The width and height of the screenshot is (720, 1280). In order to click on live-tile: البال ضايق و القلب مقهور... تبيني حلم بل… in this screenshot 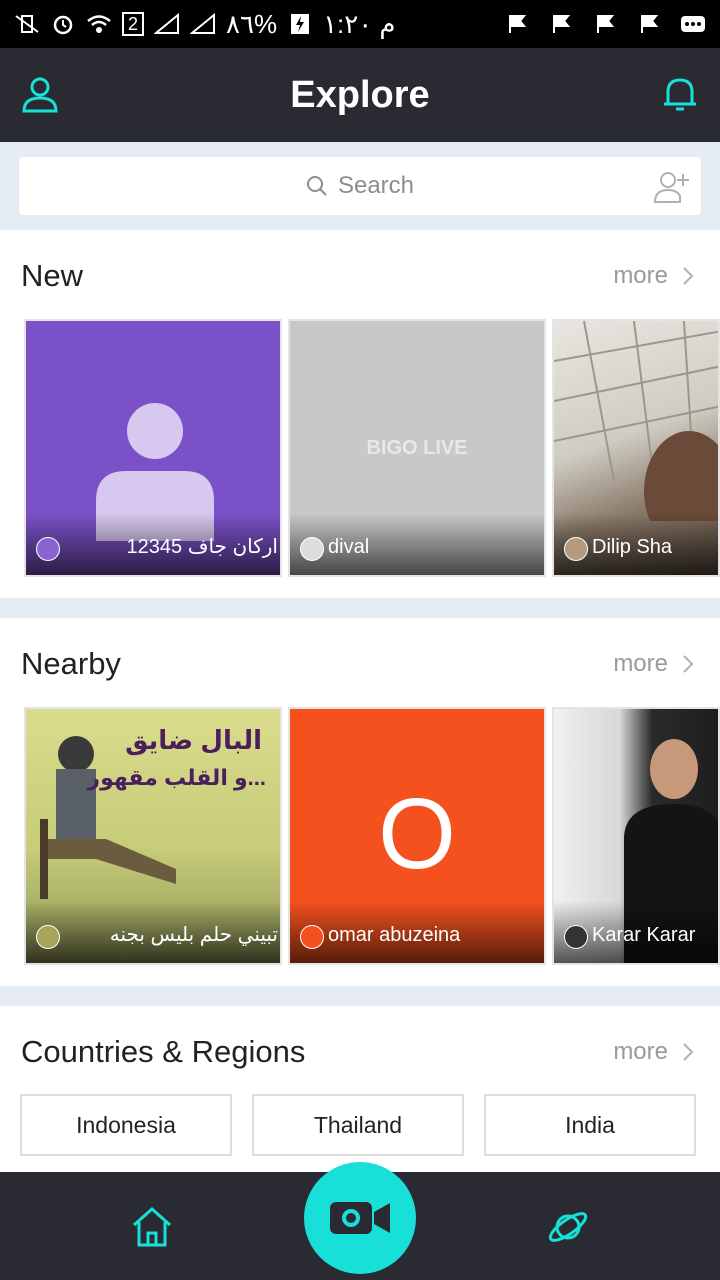, I will do `click(153, 836)`.